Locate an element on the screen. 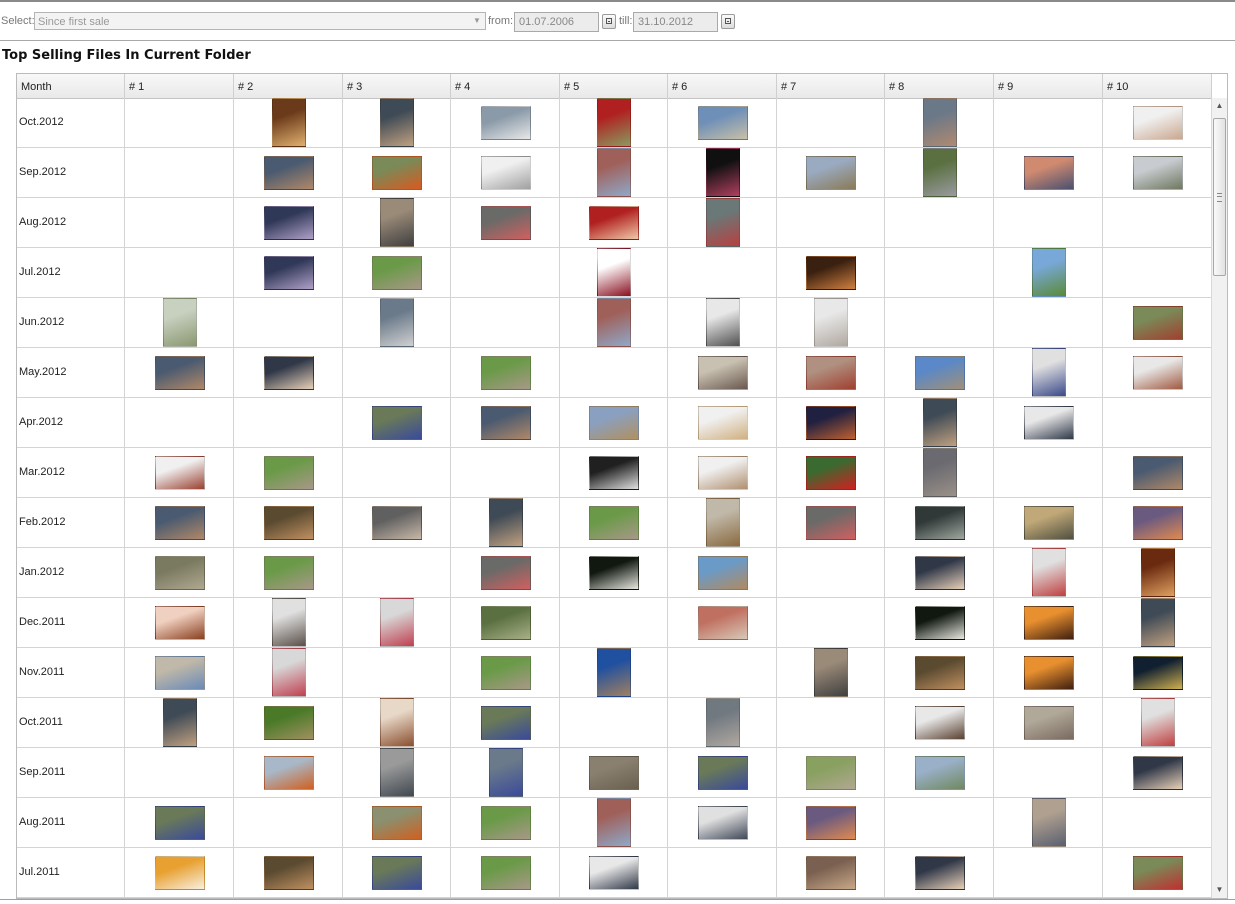  from-date-field: 01.07.2006 is located at coordinates (556, 22).